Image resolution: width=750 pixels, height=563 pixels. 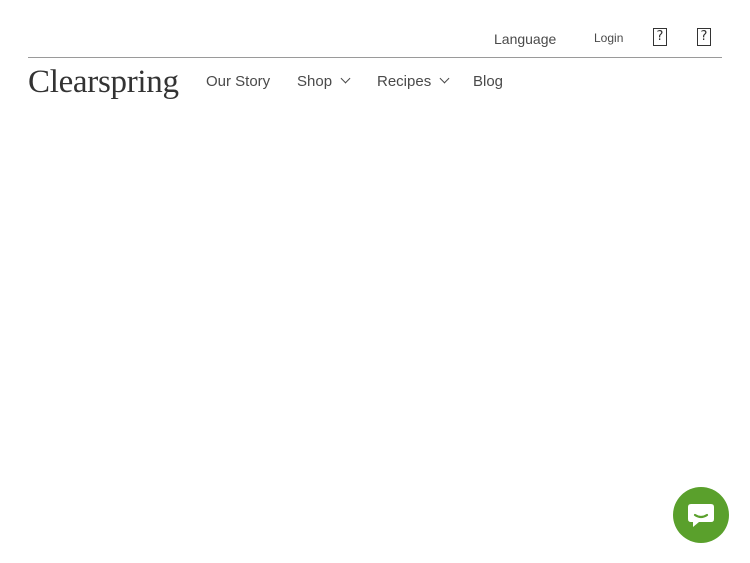 I want to click on nav-item-label: Blog, so click(x=488, y=81).